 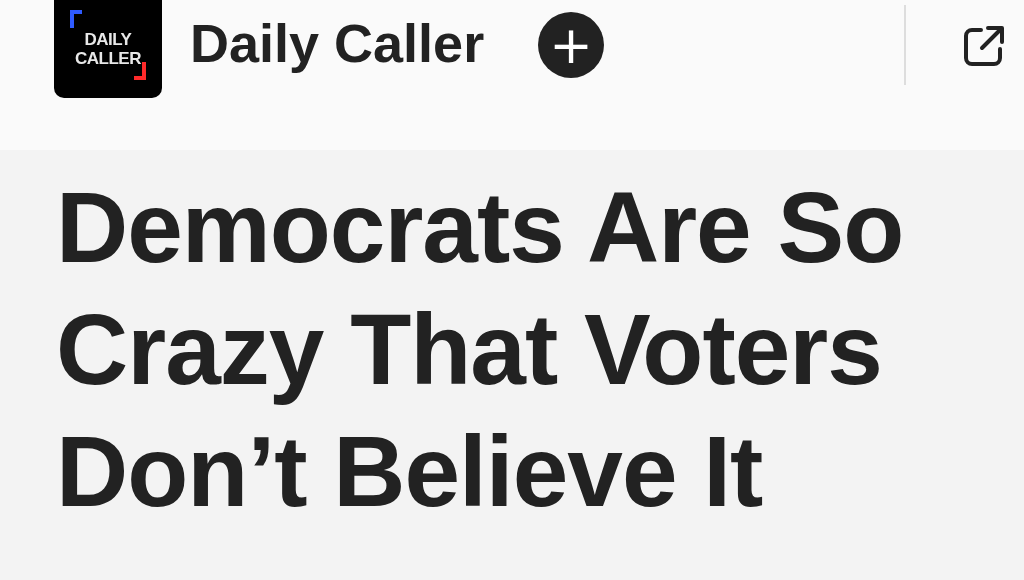 What do you see at coordinates (337, 43) in the screenshot?
I see `publisher-name: Daily Caller` at bounding box center [337, 43].